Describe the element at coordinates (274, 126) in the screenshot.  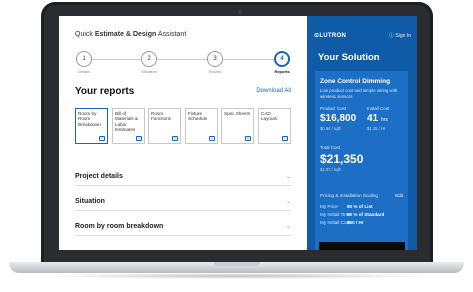
I see `report-card-cad-layouts: CAD Layouts ⇩` at that location.